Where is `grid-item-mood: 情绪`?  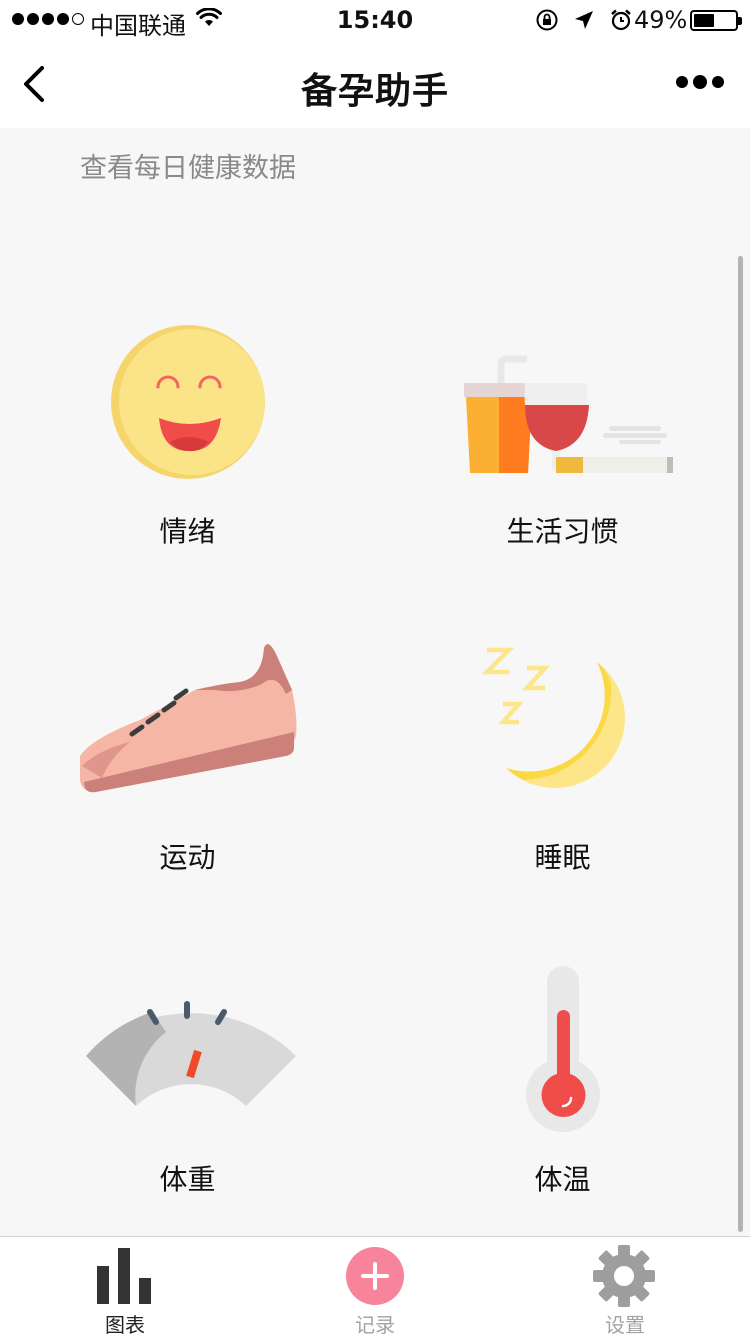
grid-item-mood: 情绪 is located at coordinates (187, 455).